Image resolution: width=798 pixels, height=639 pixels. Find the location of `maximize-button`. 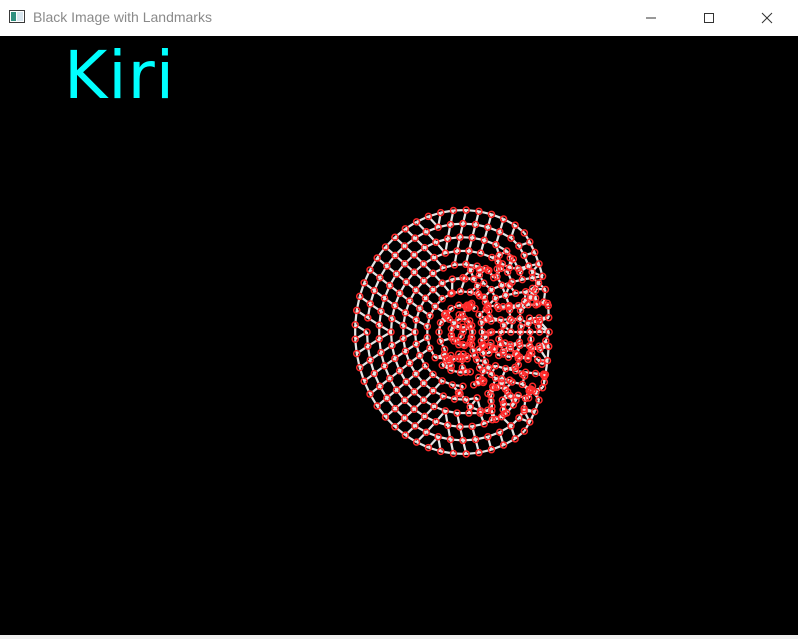

maximize-button is located at coordinates (709, 18).